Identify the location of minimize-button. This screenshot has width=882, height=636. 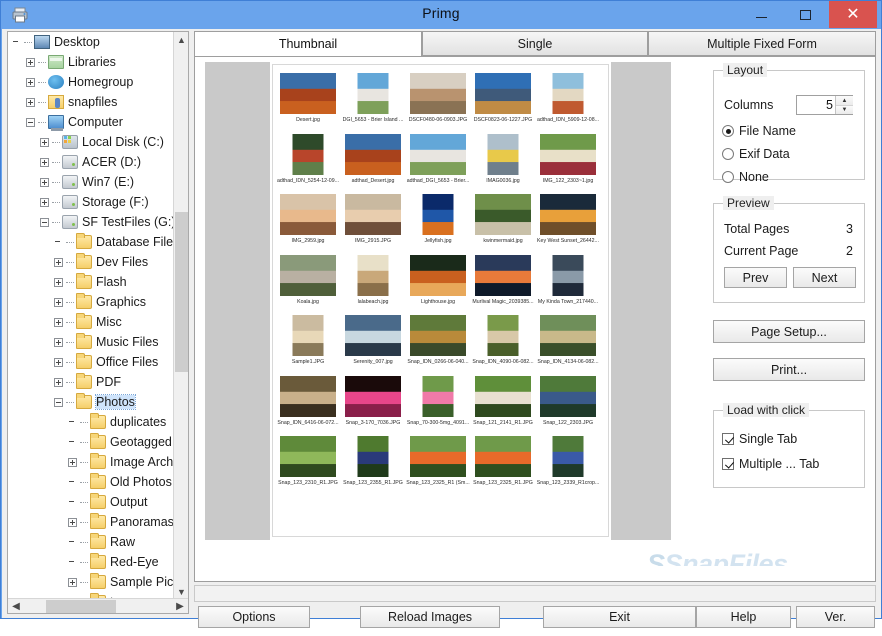
(761, 14).